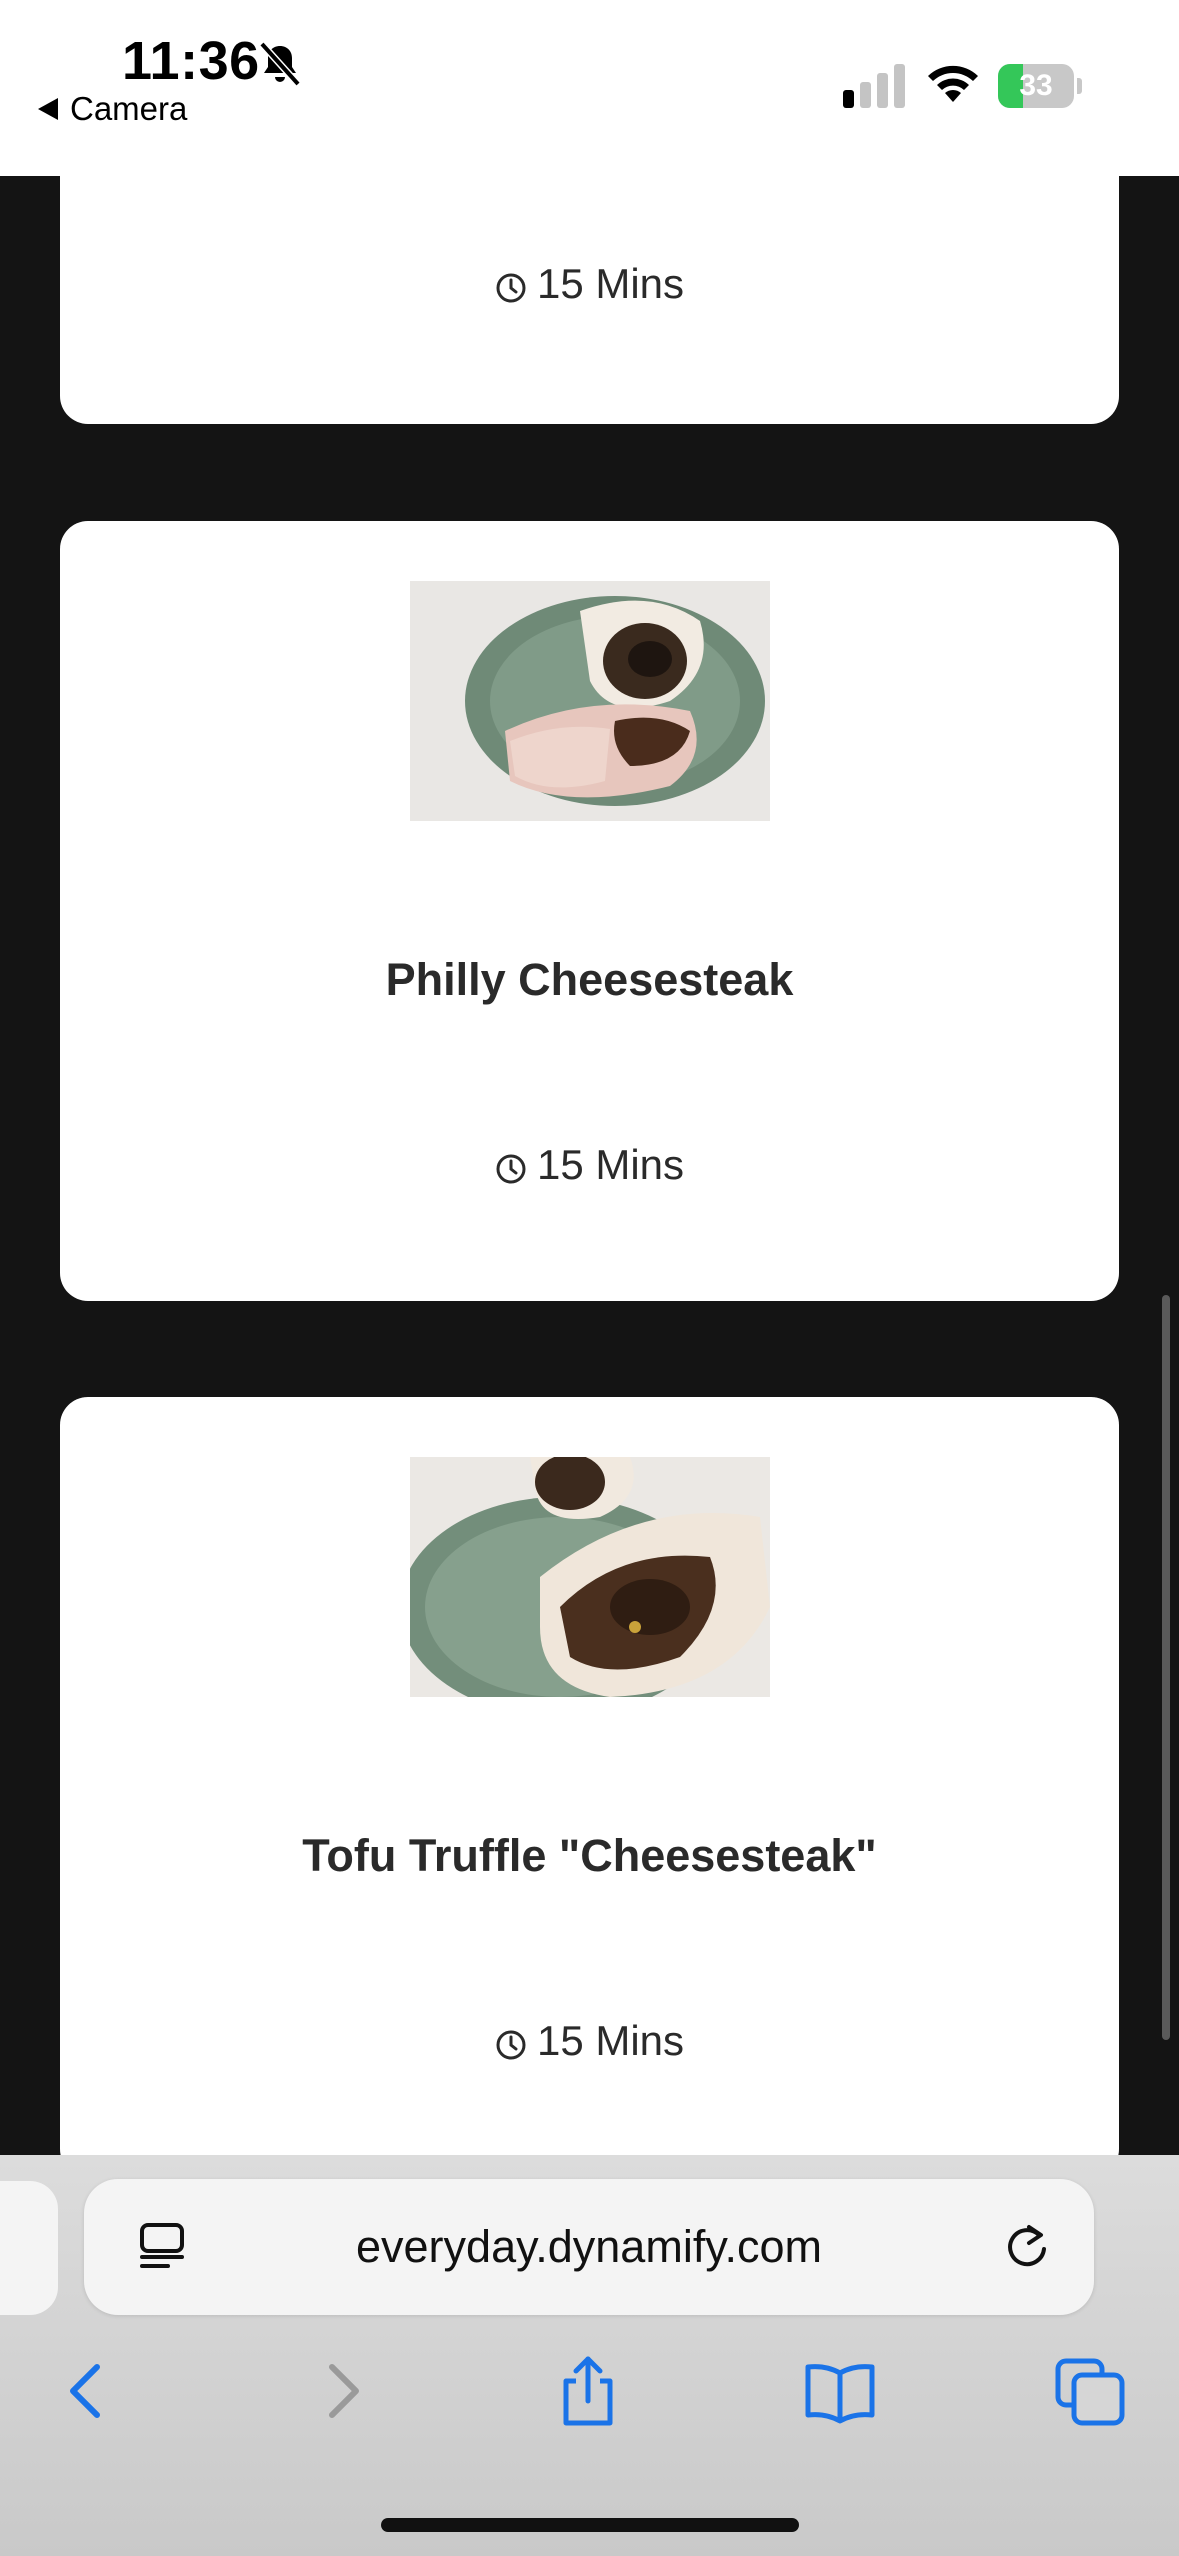 This screenshot has height=2556, width=1179. I want to click on back-to-camera-link: Camera, so click(112, 109).